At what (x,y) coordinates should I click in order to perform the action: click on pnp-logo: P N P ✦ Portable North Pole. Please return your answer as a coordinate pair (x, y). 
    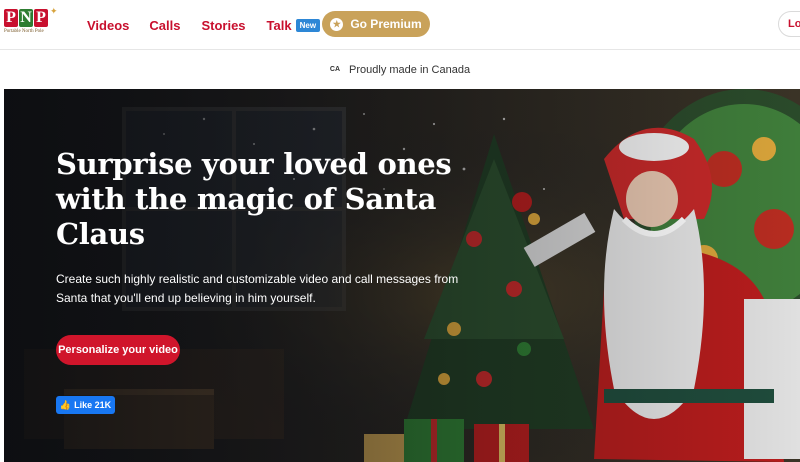
    Looking at the image, I should click on (31, 23).